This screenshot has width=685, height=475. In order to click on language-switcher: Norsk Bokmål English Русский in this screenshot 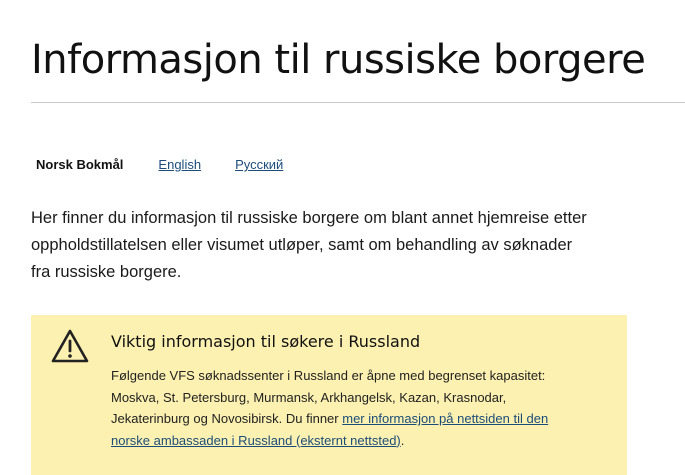, I will do `click(176, 164)`.